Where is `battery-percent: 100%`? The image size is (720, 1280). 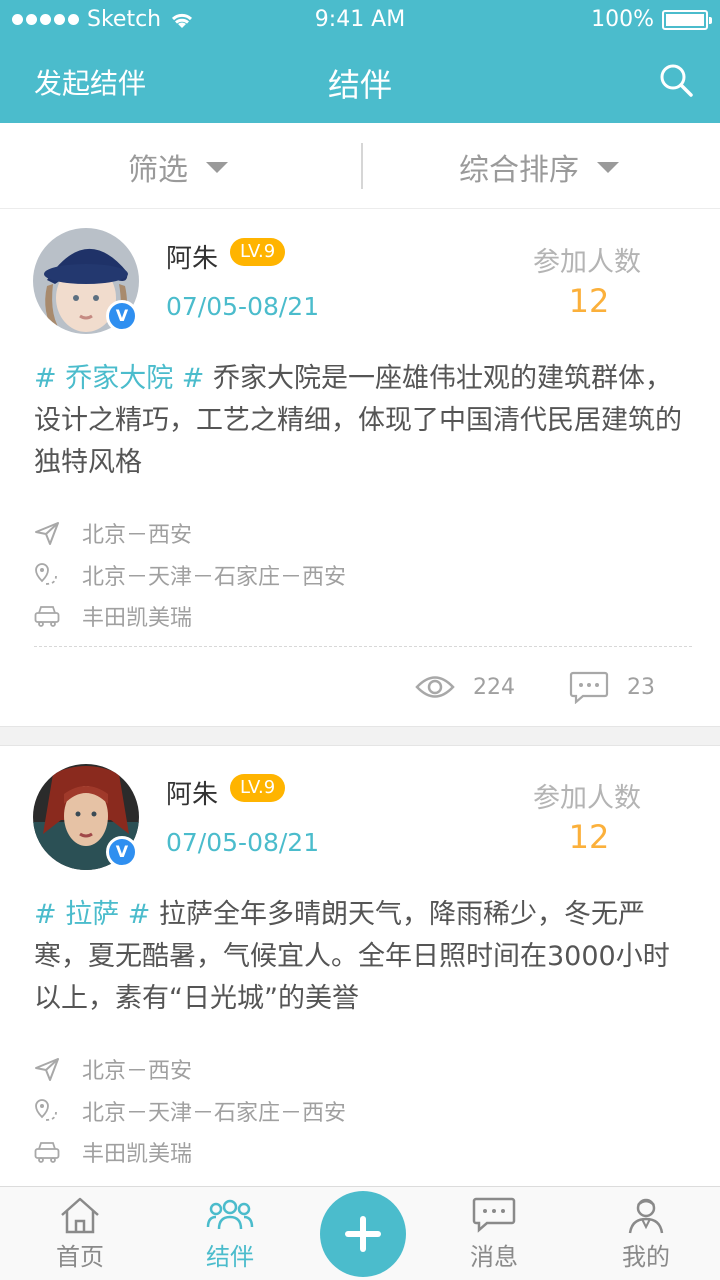
battery-percent: 100% is located at coordinates (622, 19).